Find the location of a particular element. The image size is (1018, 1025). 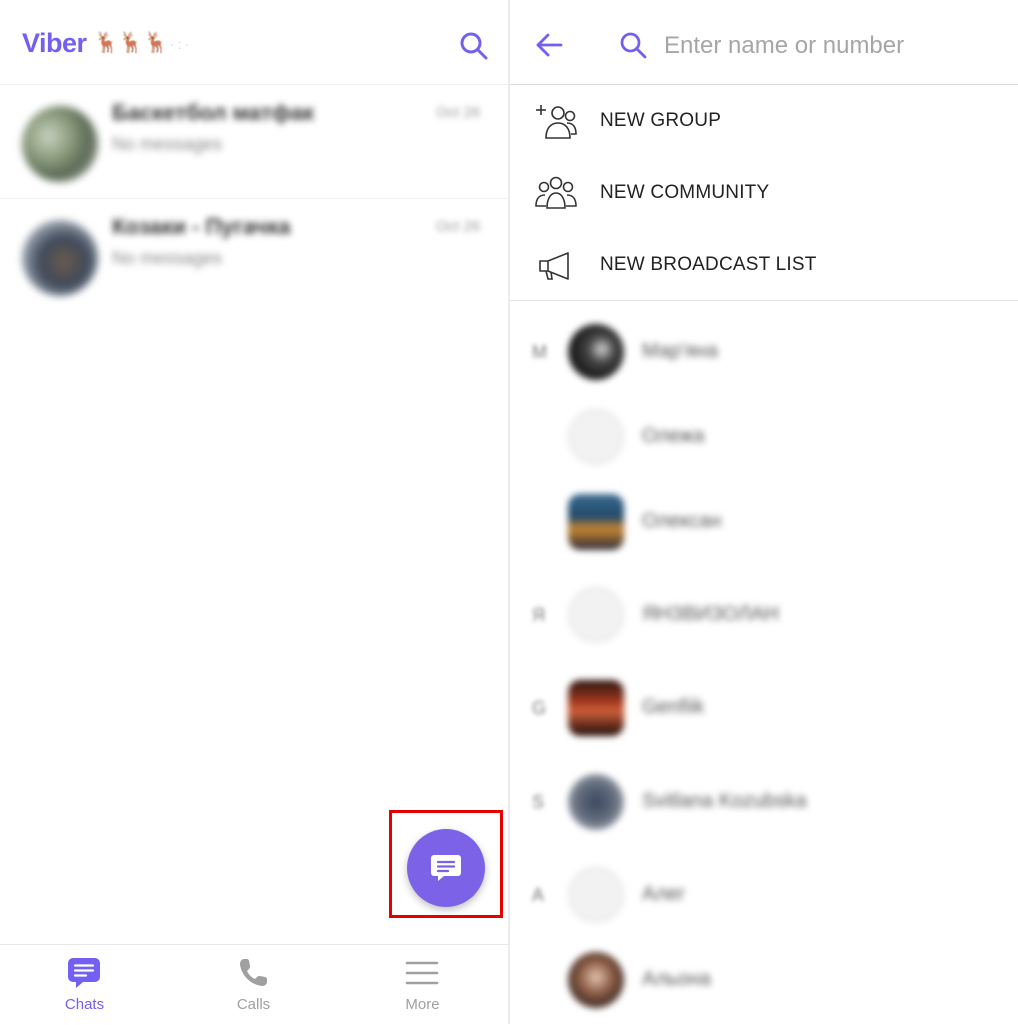

index-letter: А is located at coordinates (538, 895).